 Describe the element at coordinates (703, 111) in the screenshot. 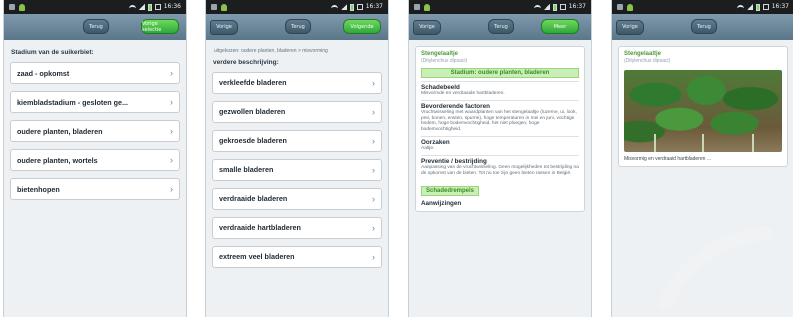

I see `plant-photo` at that location.